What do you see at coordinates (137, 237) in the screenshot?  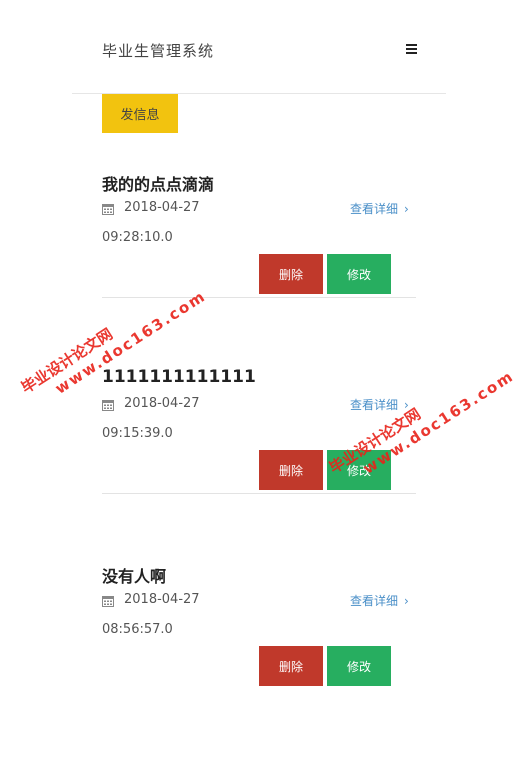 I see `message-time: 09:28:10.0` at bounding box center [137, 237].